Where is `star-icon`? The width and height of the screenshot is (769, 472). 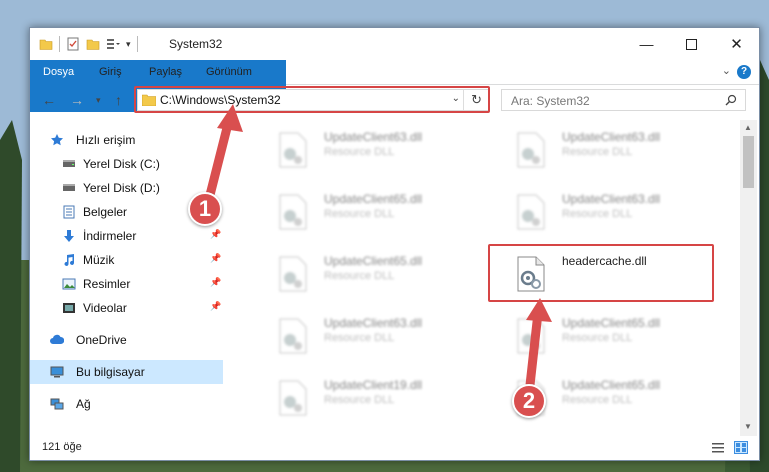
star-icon is located at coordinates (57, 140).